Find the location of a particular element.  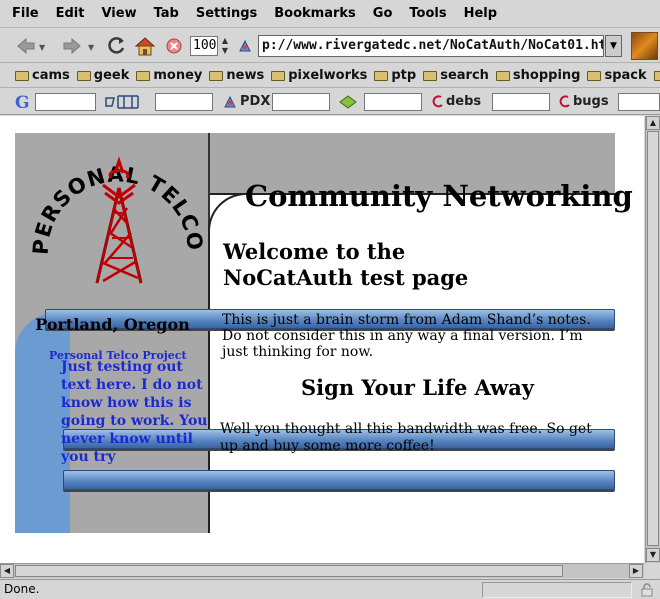

menu-settings: Settings is located at coordinates (226, 13).